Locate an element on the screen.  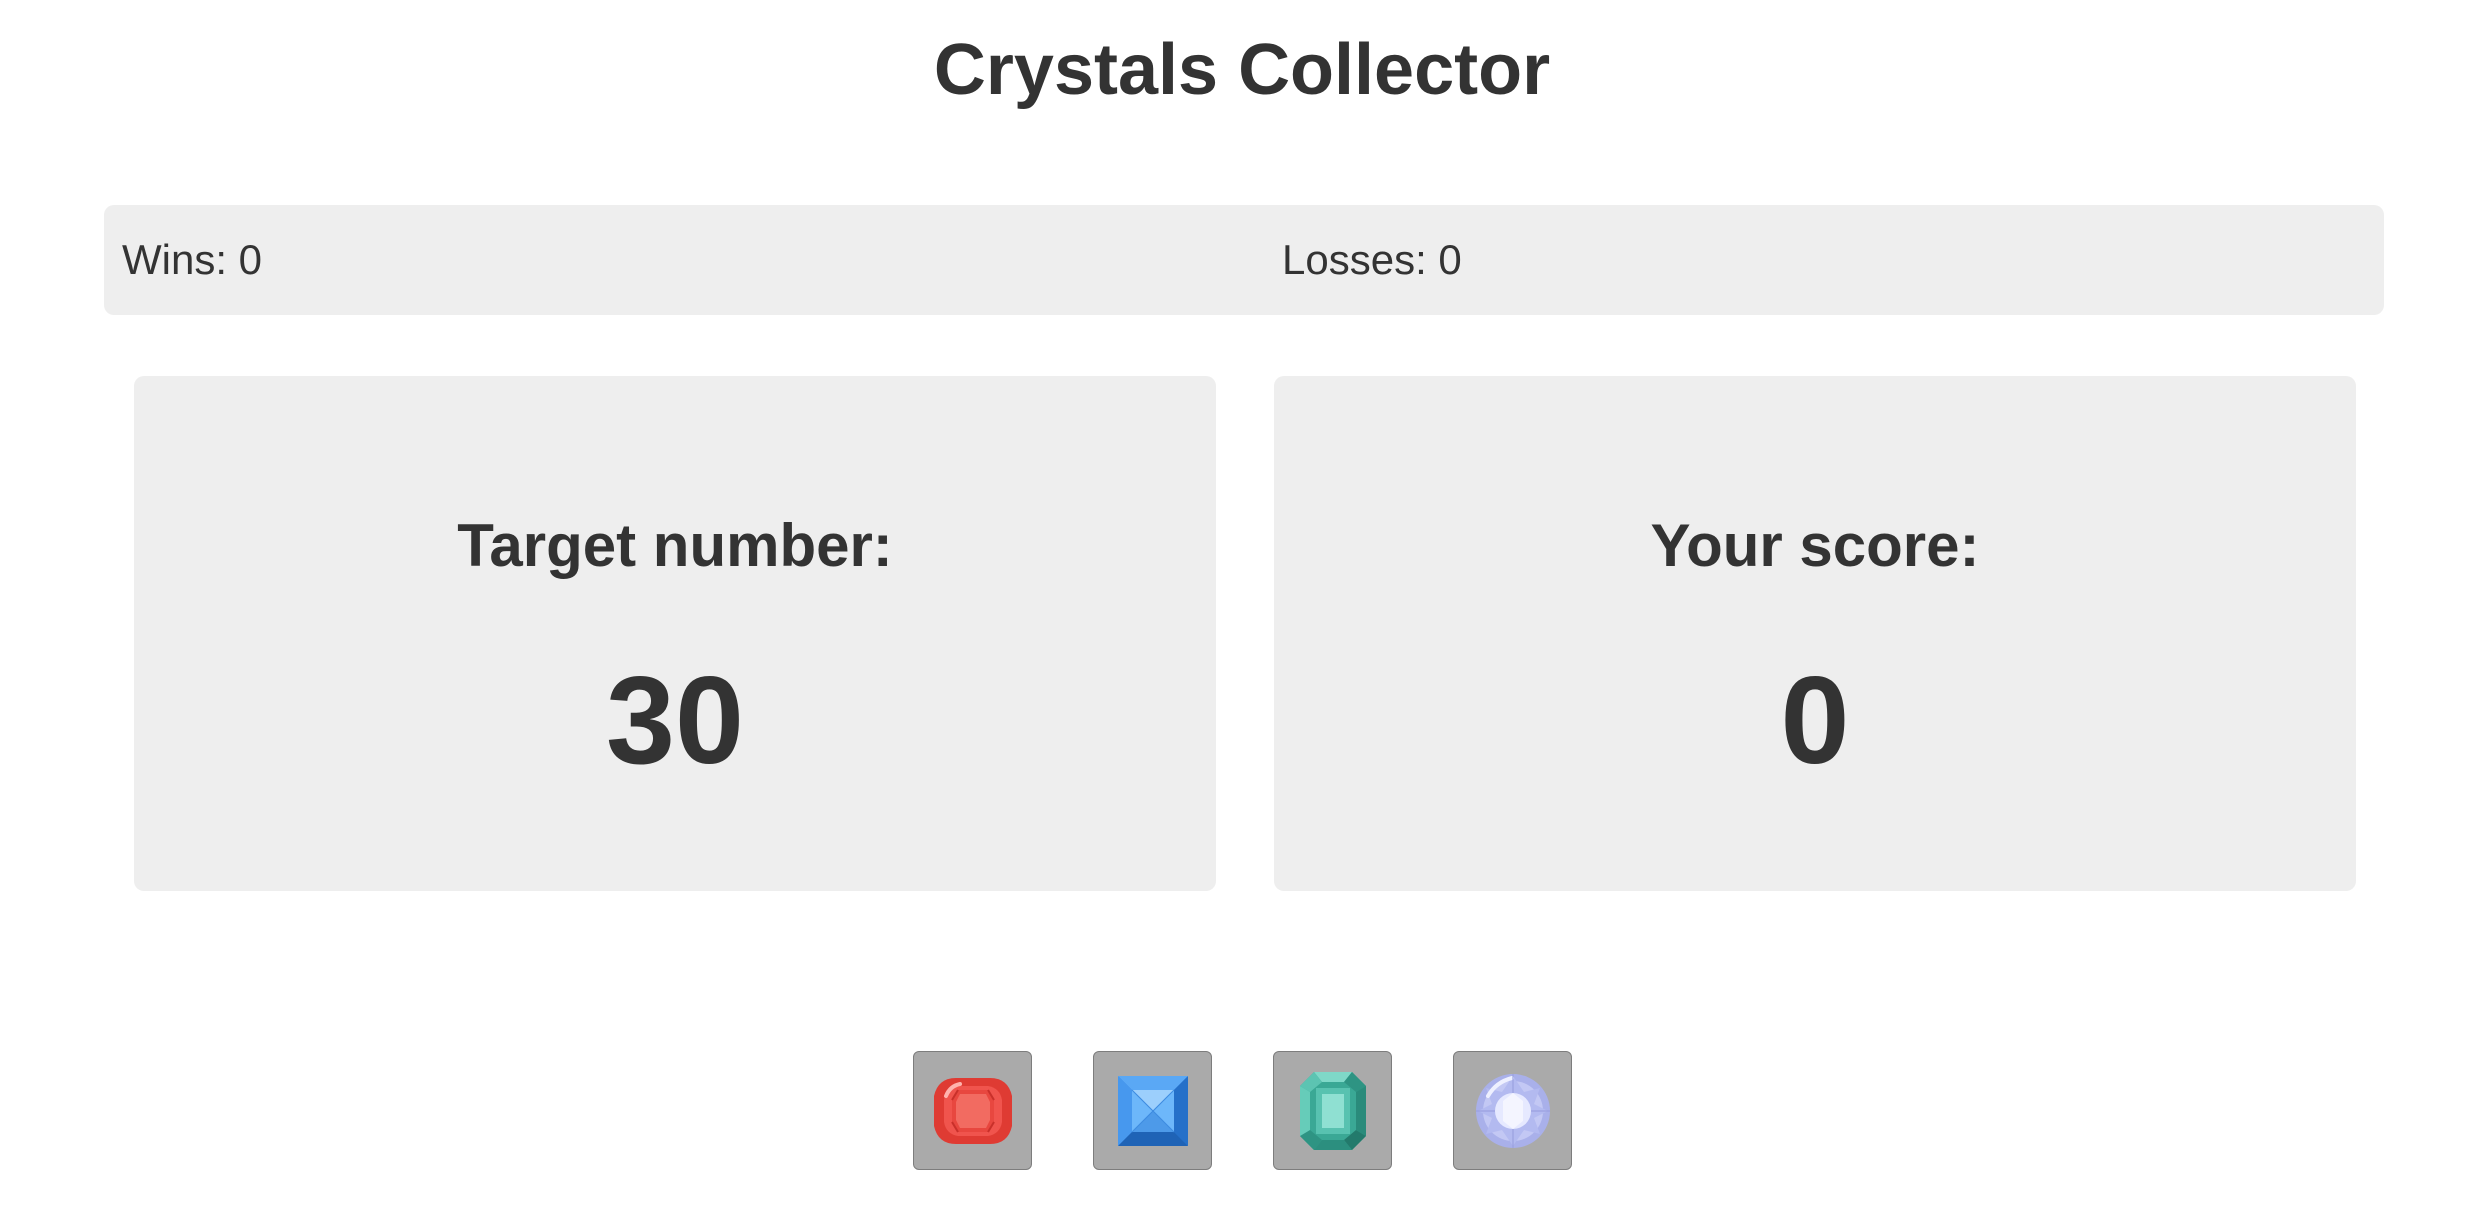
purple-crystal-icon is located at coordinates (1513, 1111).